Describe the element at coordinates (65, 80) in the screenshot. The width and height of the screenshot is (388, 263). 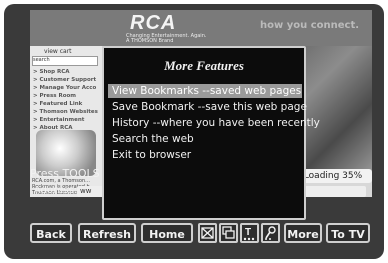
I see `sidebar-link-support: > Customer Support` at that location.